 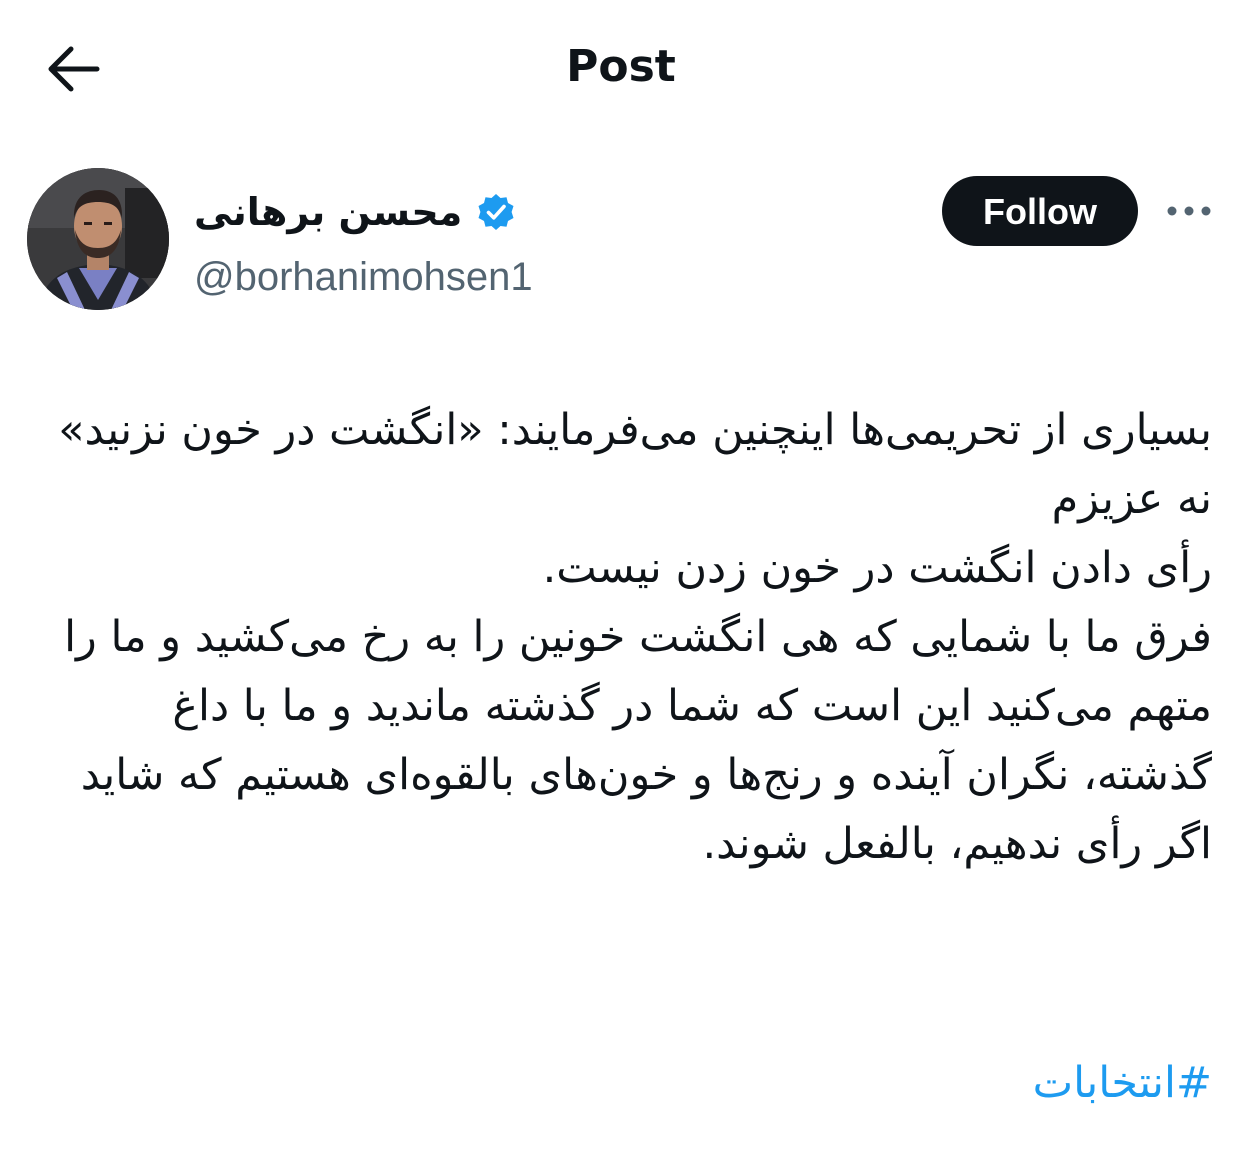 I want to click on author-header: محسن برهانی @borhanimohsen1 Follow, so click(x=621, y=241).